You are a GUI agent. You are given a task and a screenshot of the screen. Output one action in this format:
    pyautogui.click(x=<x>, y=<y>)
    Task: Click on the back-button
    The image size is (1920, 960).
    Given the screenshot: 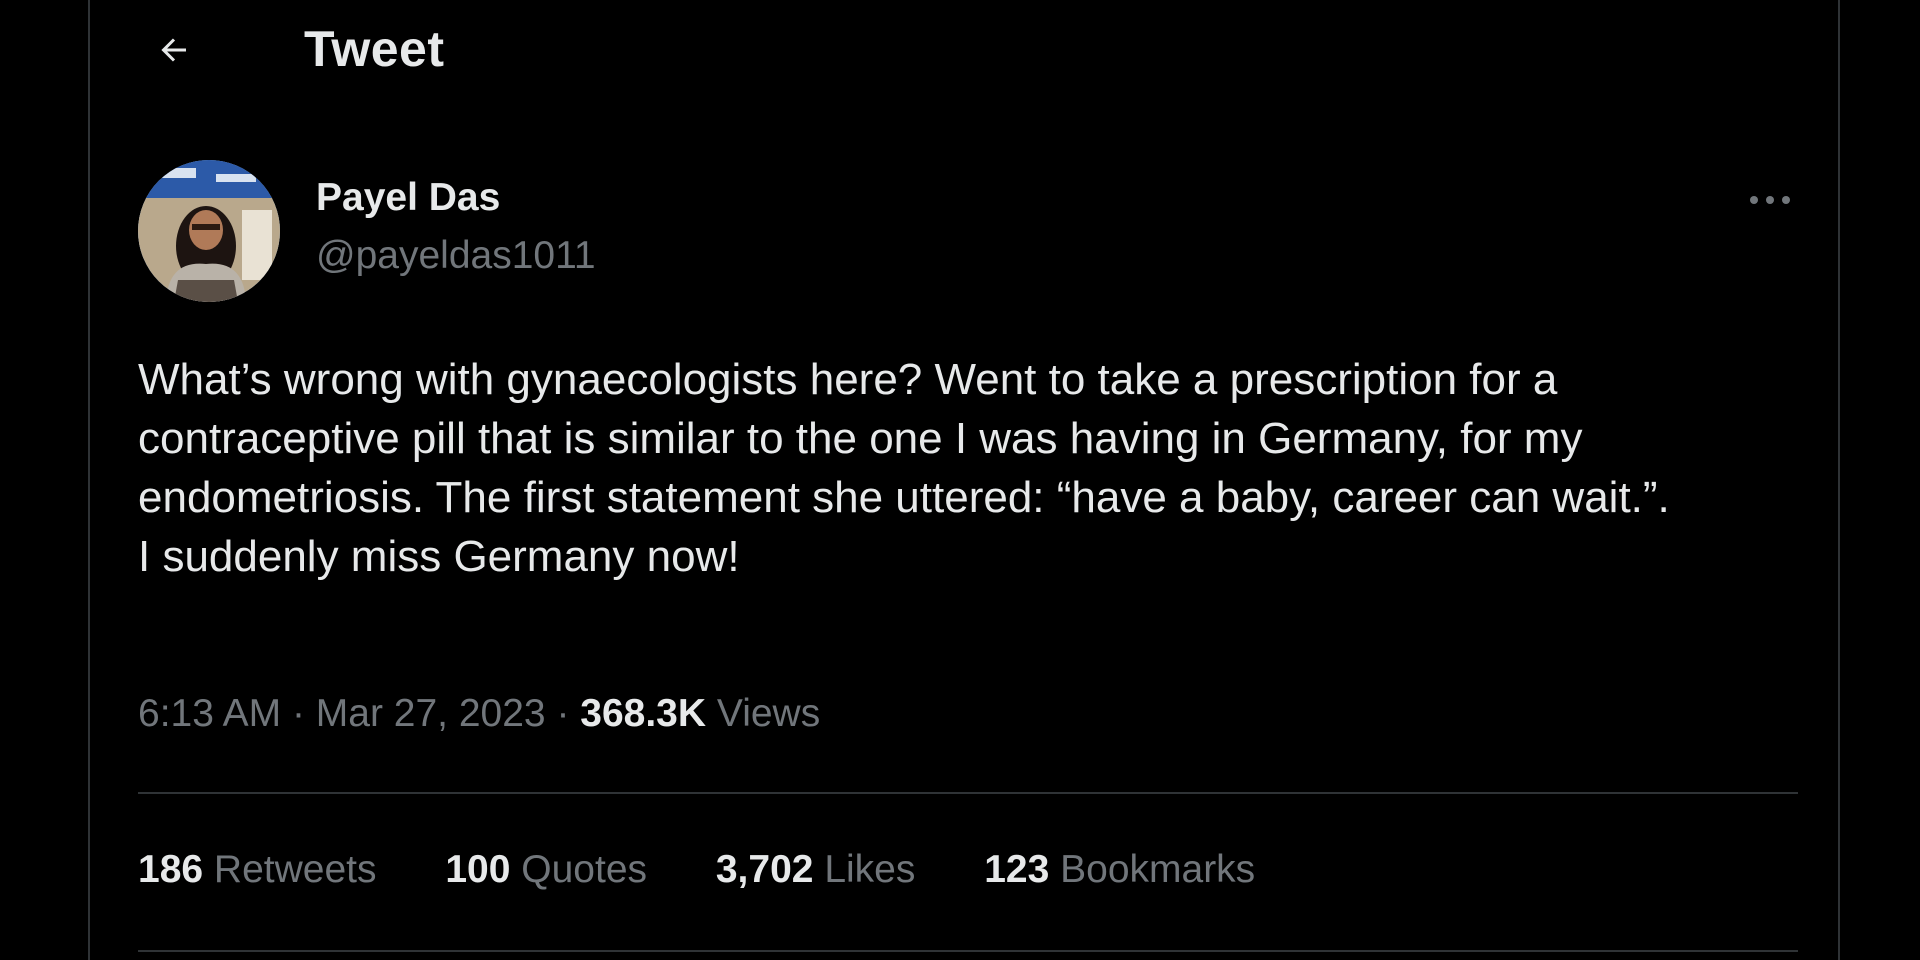 What is the action you would take?
    pyautogui.click(x=174, y=50)
    